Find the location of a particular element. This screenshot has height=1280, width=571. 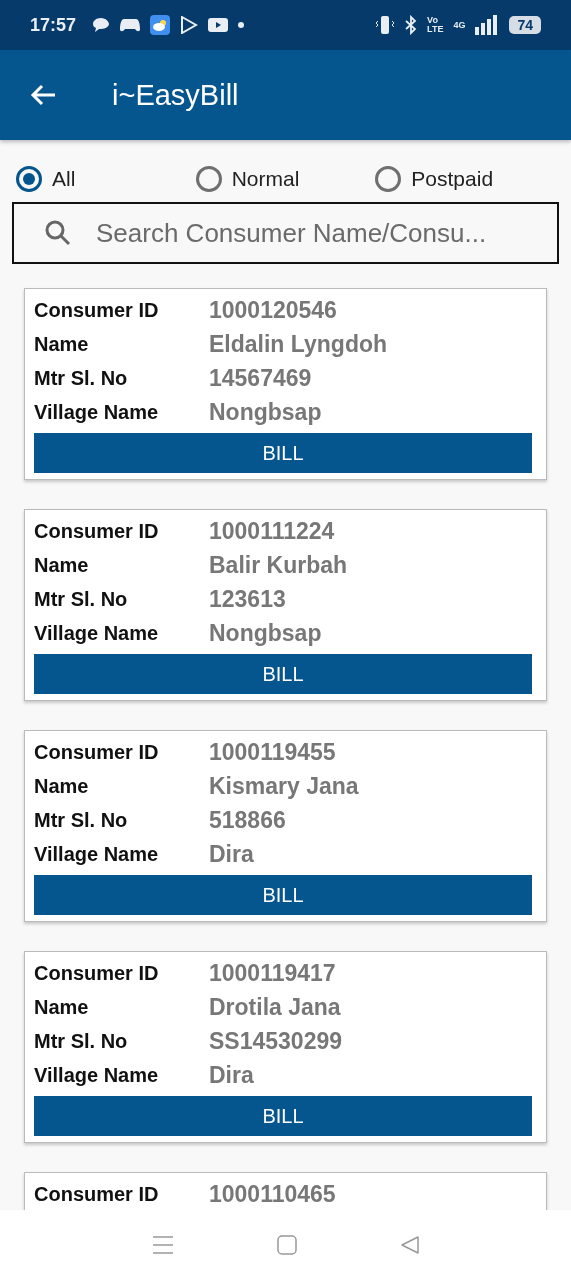

radio-label: Normal is located at coordinates (265, 179).